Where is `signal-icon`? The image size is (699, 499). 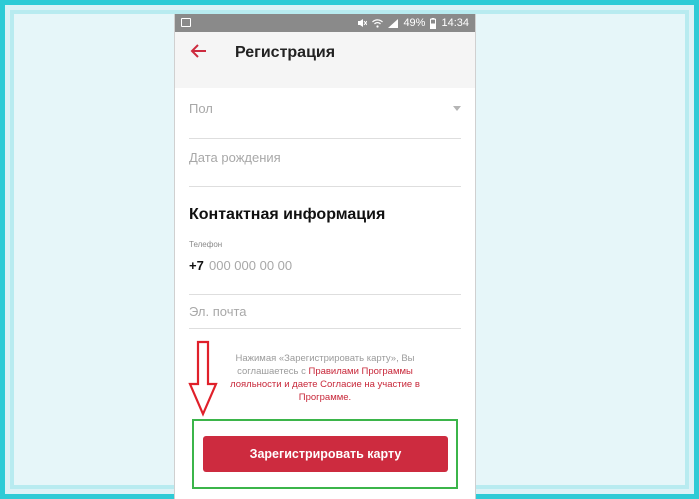 signal-icon is located at coordinates (393, 23).